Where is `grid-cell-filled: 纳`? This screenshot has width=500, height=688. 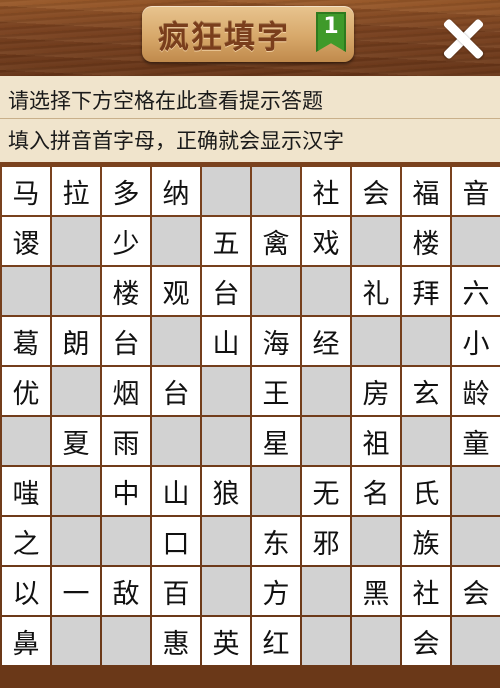
grid-cell-filled: 纳 is located at coordinates (176, 191).